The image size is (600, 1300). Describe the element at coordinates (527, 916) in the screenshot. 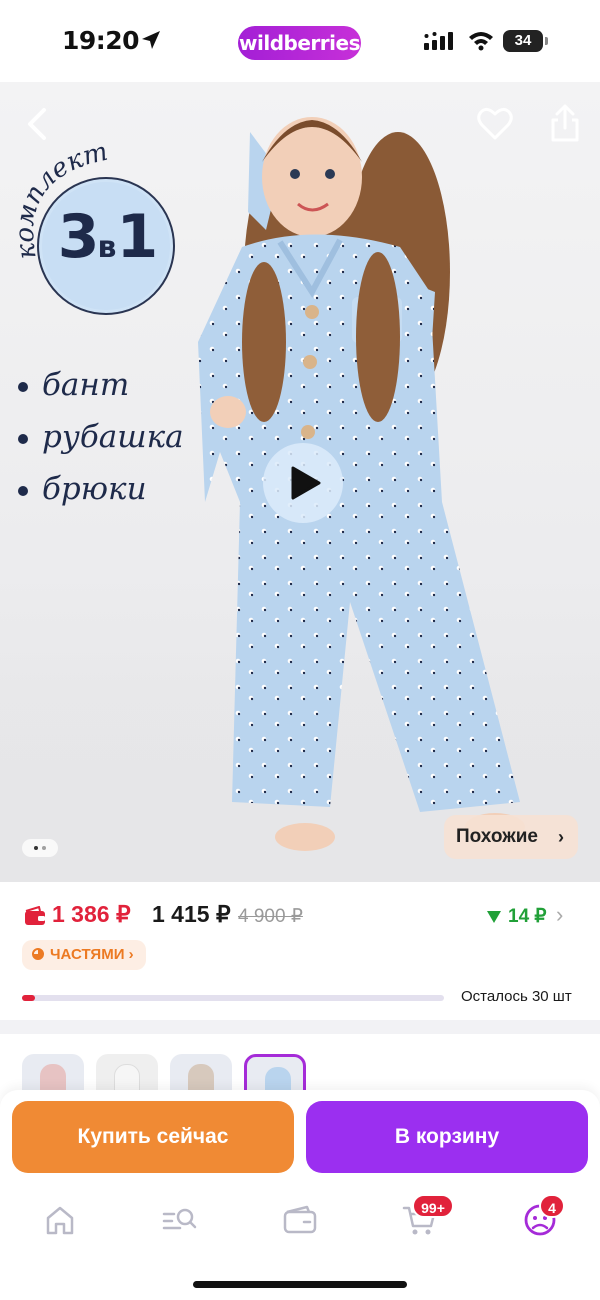

I see `cashback-amount: 14 ₽` at that location.